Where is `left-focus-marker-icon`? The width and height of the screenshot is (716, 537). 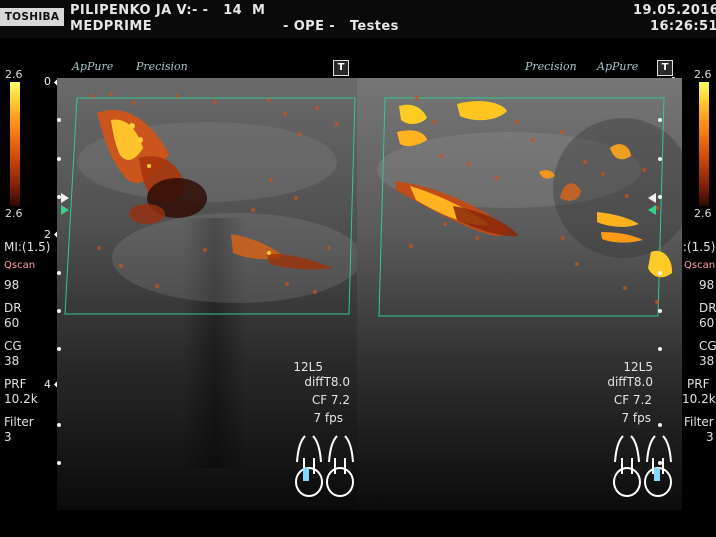
left-focus-marker-icon is located at coordinates (65, 198).